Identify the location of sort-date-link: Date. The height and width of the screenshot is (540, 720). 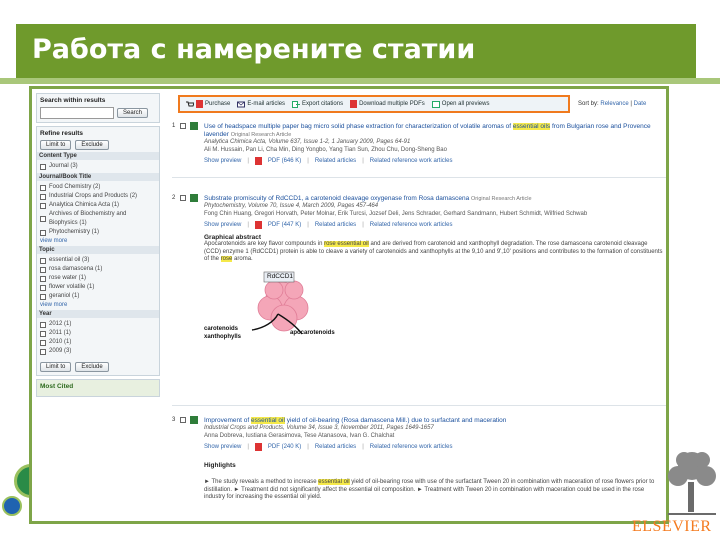
(640, 104).